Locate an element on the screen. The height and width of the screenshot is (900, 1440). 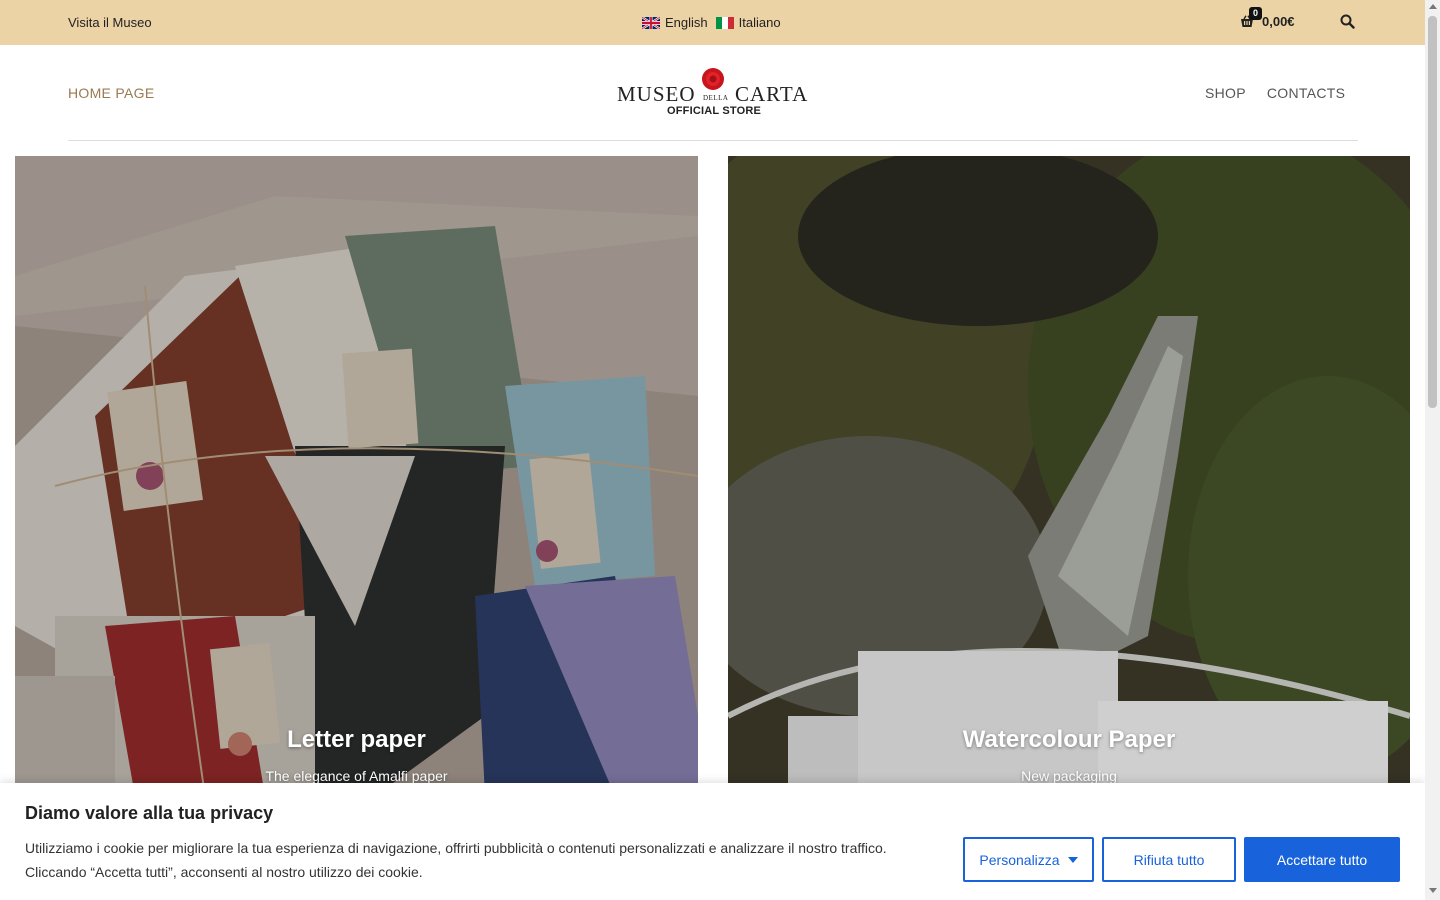
visit-museum-link: Visita il Museo is located at coordinates (110, 22).